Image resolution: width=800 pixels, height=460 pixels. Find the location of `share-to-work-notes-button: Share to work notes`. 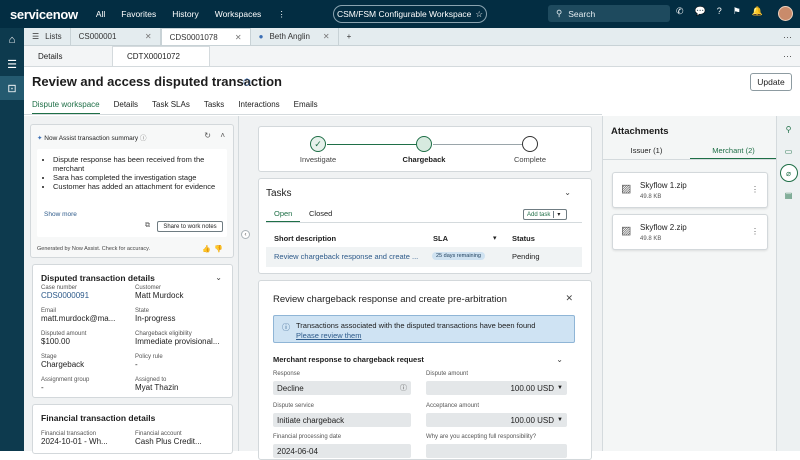

share-to-work-notes-button: Share to work notes is located at coordinates (190, 226).